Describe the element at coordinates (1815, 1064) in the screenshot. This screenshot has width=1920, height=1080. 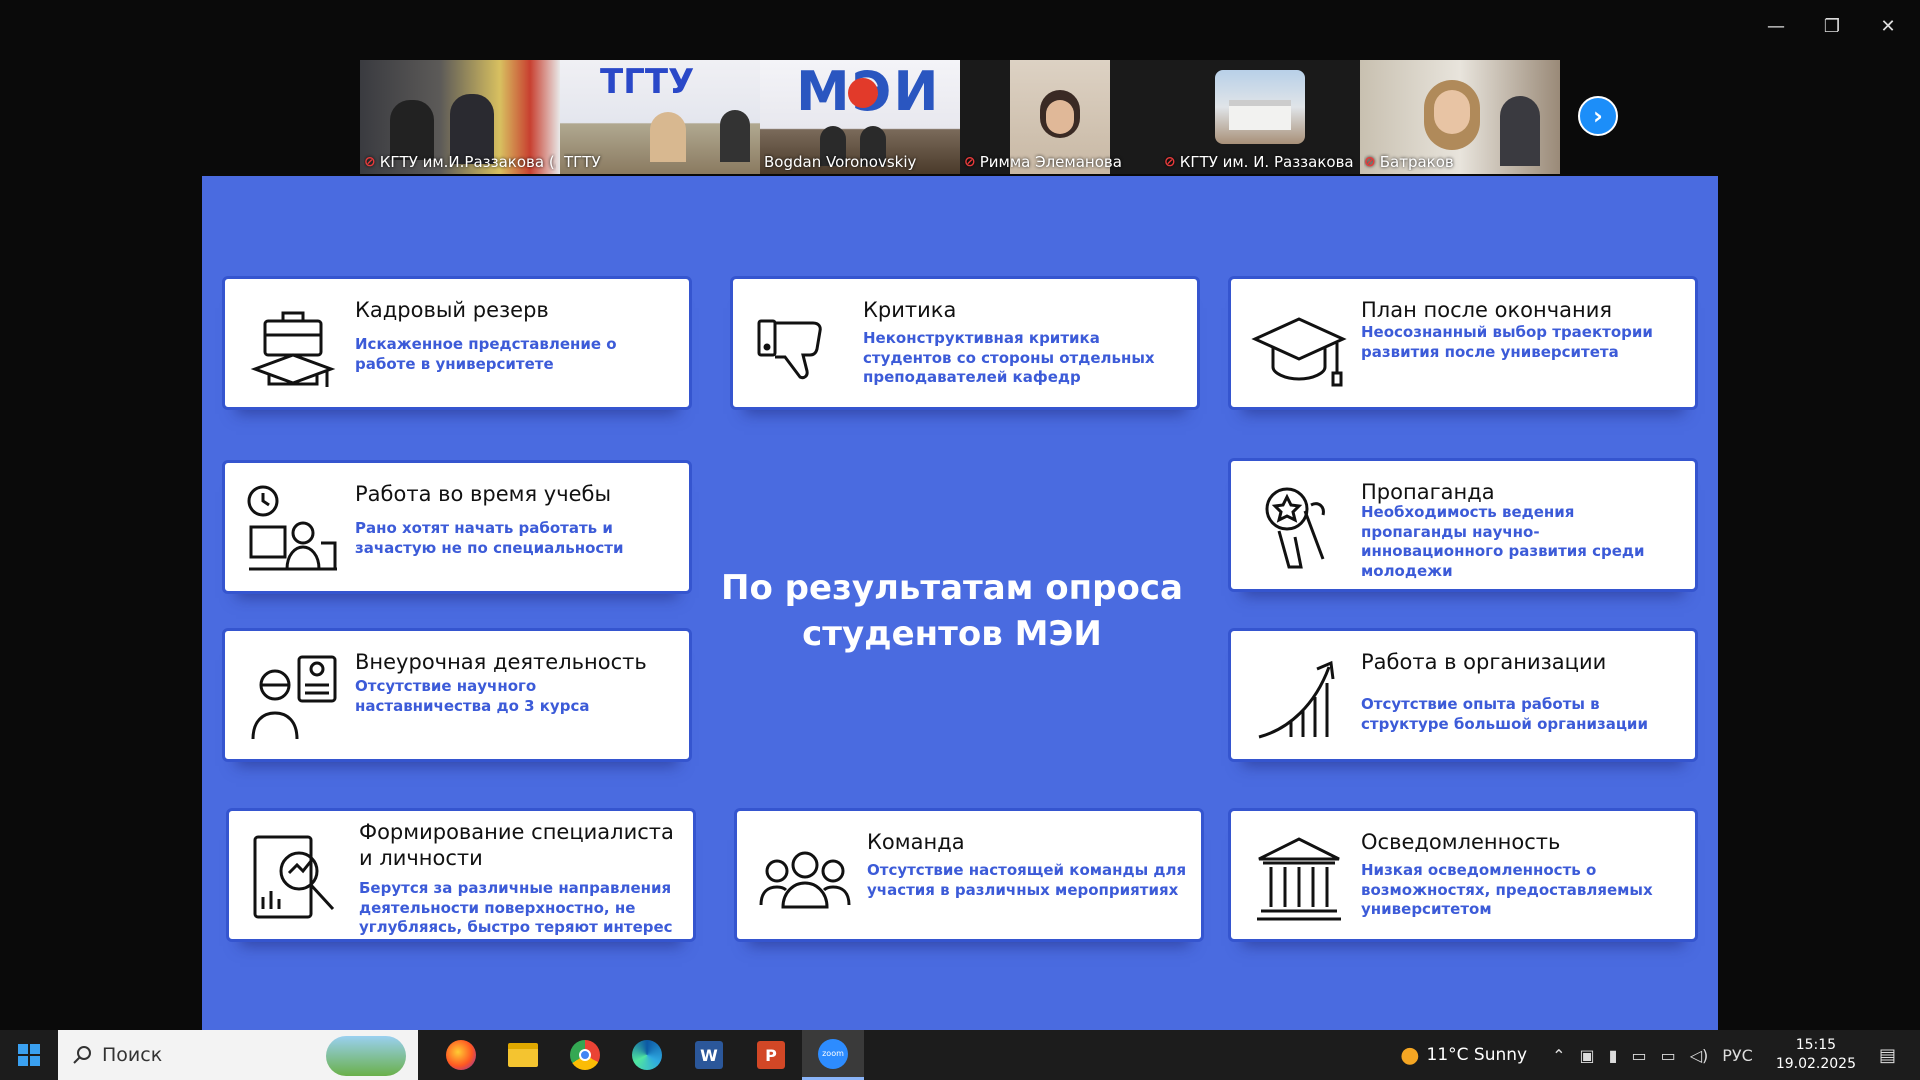
I see `clock-date: 19.02.2025` at that location.